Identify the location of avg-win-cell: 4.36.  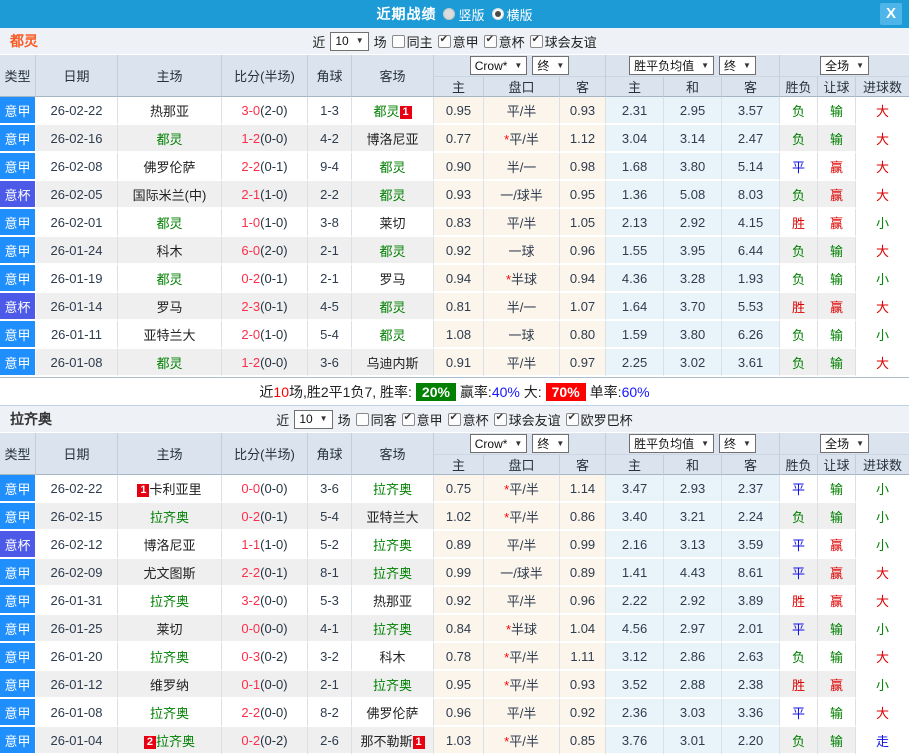
(635, 279).